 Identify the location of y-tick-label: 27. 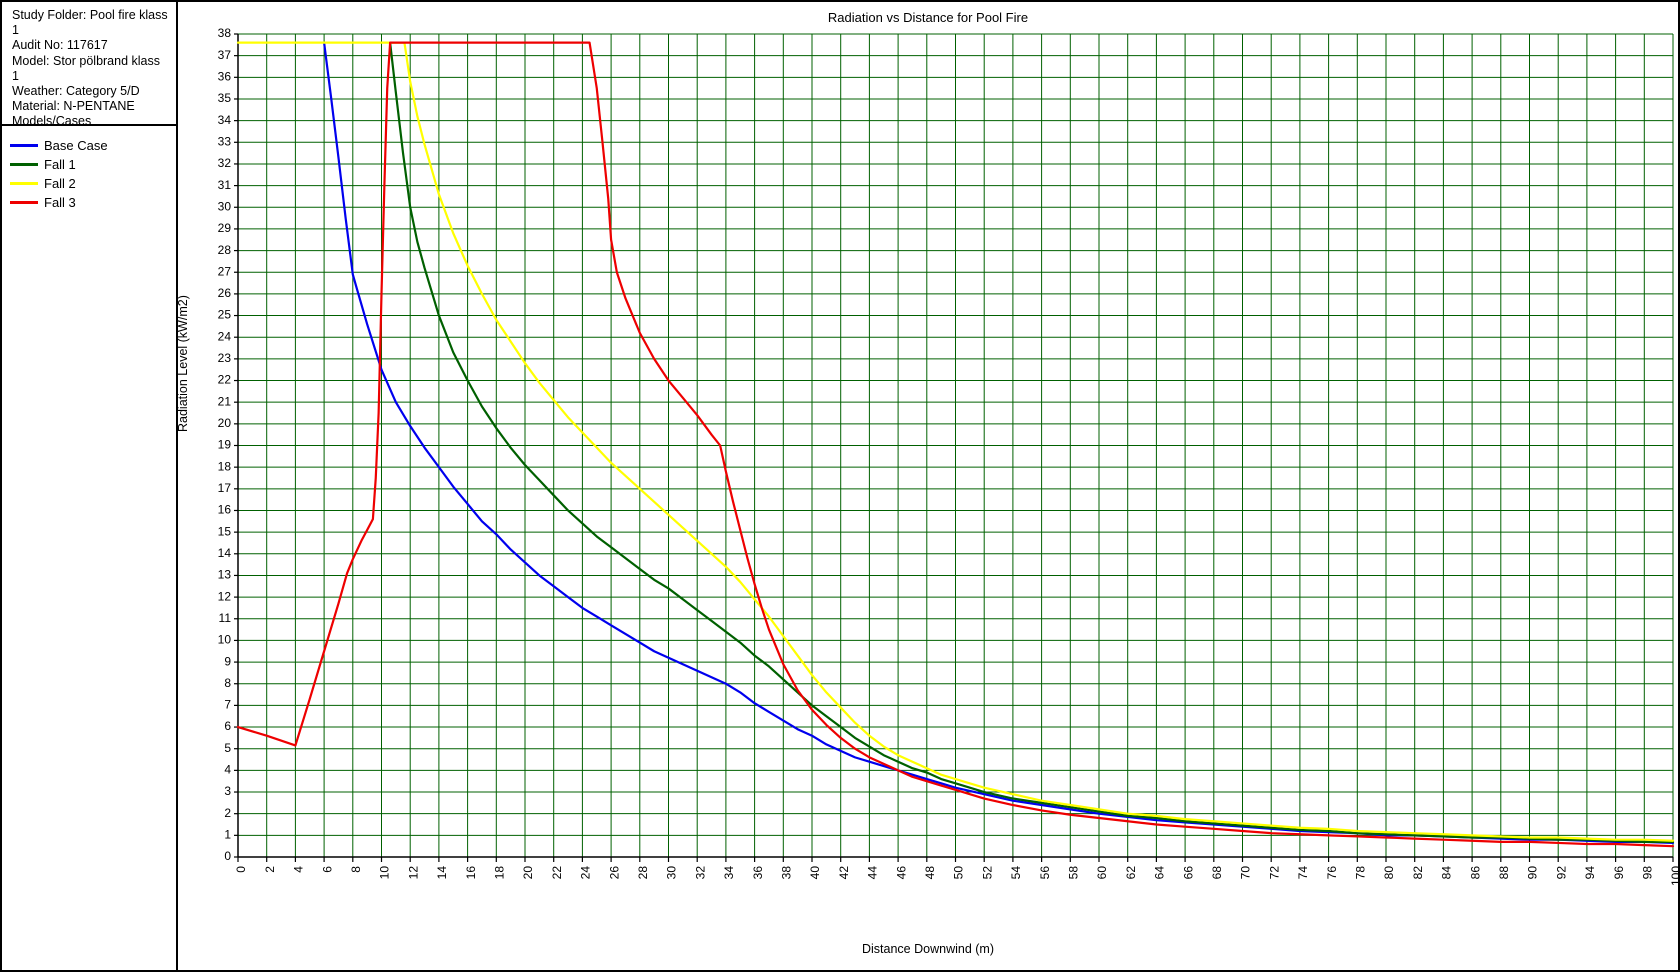
(225, 271).